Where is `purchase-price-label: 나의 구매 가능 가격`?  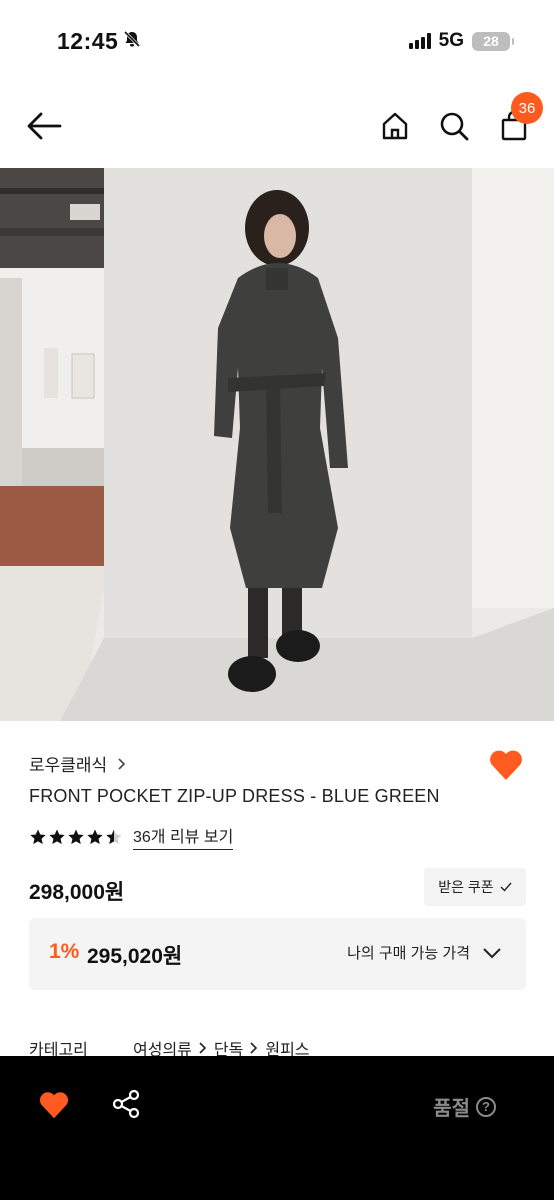 purchase-price-label: 나의 구매 가능 가격 is located at coordinates (408, 953).